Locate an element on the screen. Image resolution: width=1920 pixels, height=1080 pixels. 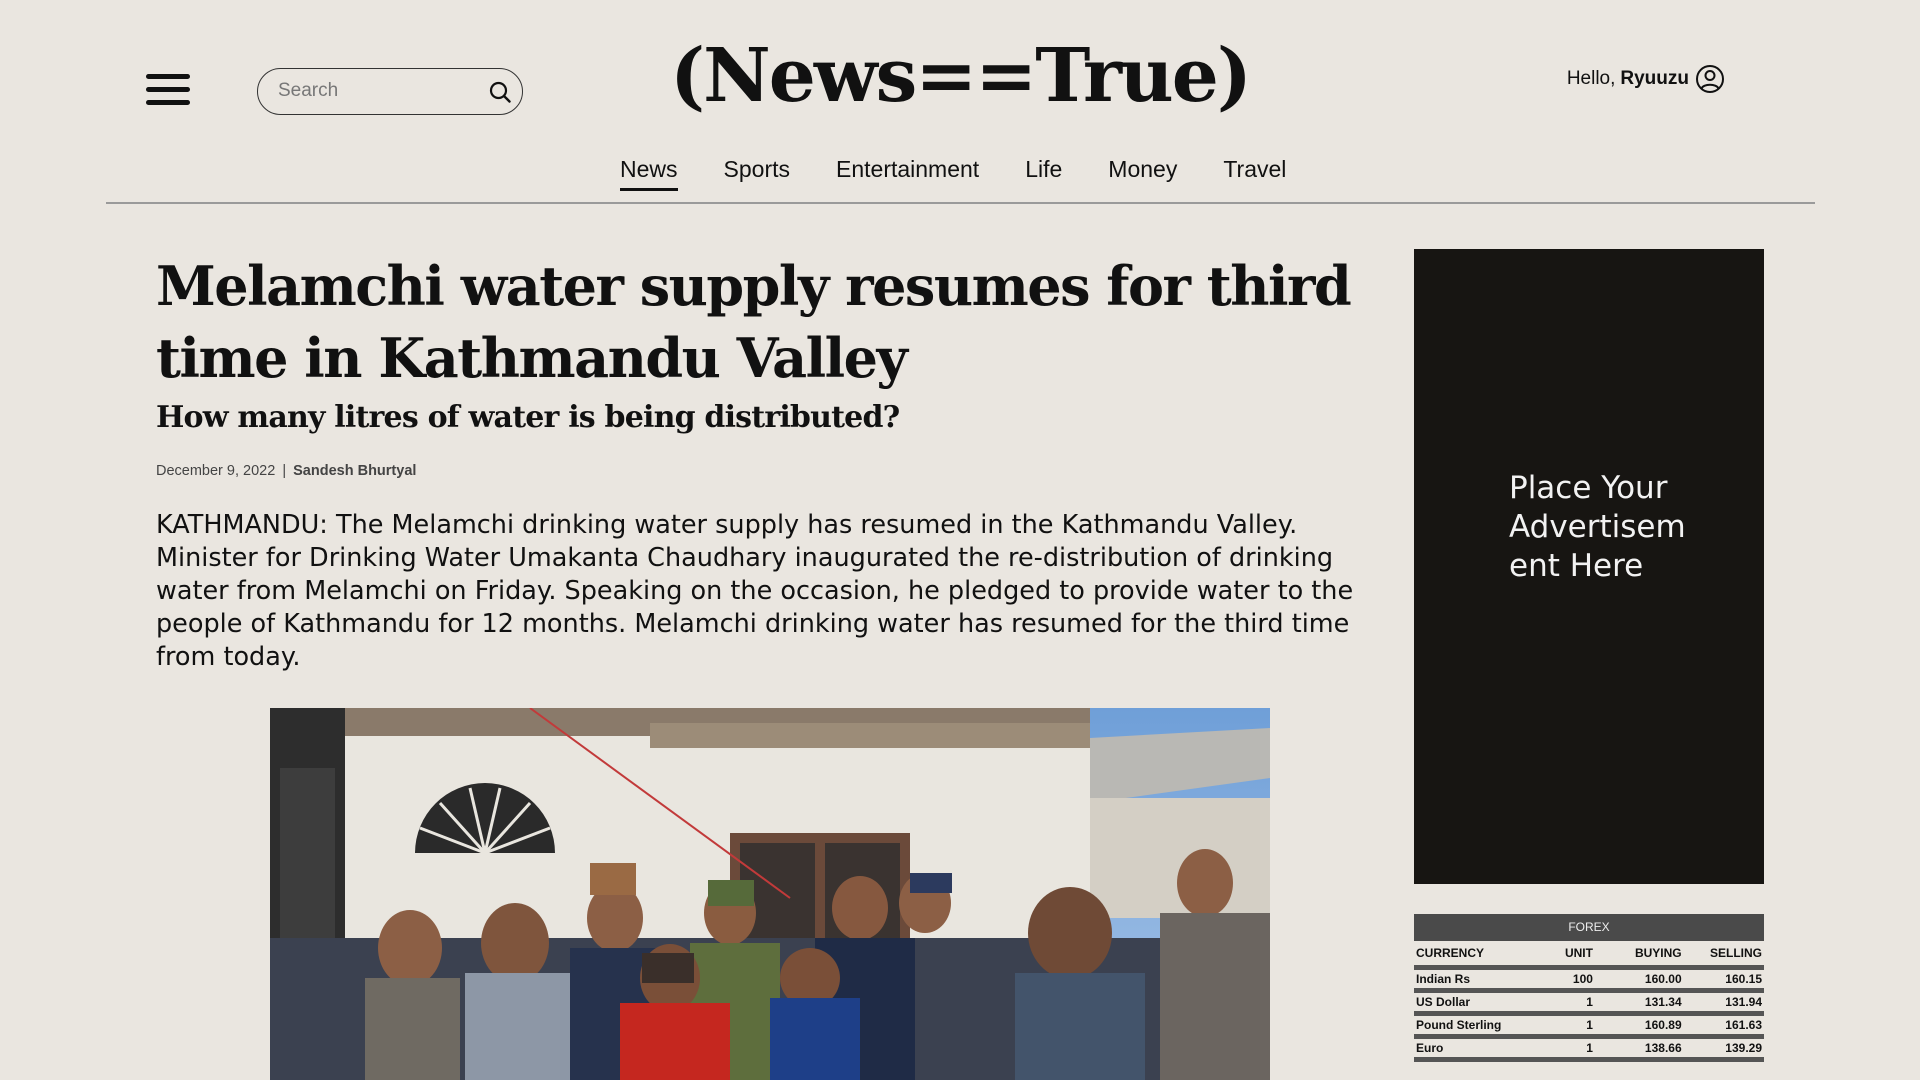
nav-item-travel: Travel is located at coordinates (1254, 172).